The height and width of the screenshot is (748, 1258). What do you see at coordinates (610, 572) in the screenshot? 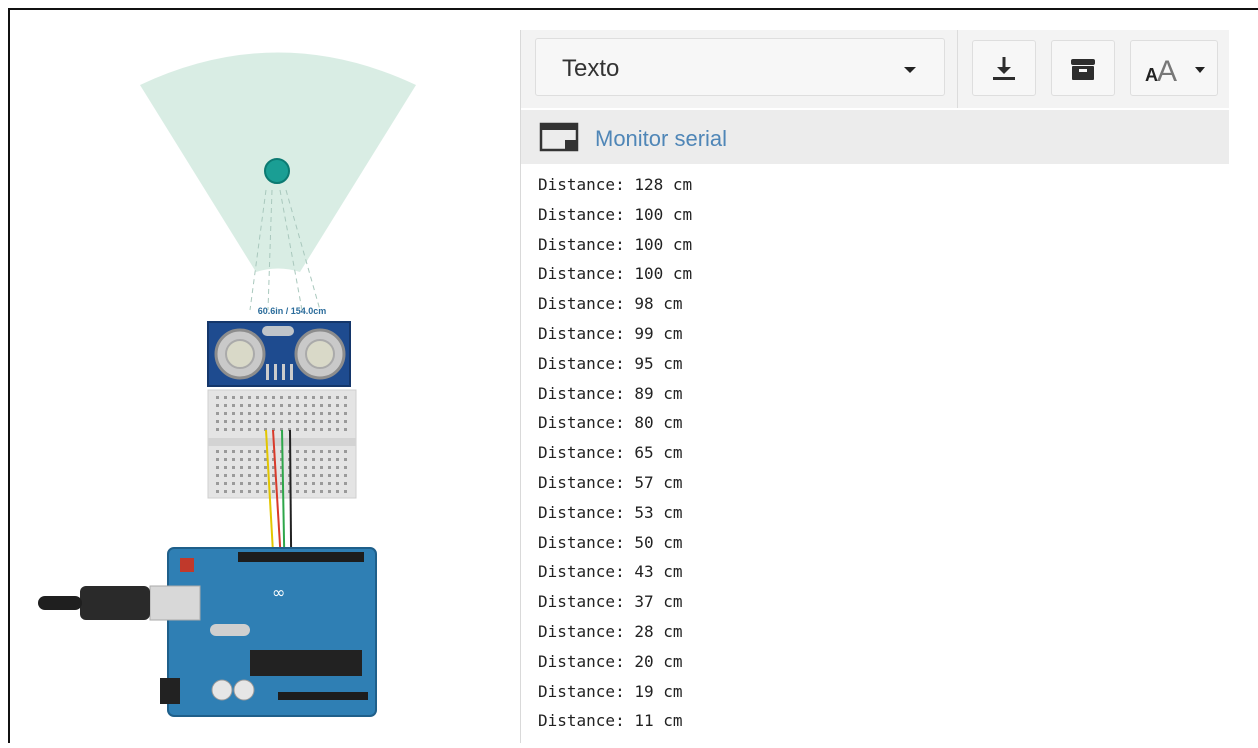
I see `serial-line: Distance: 43 cm` at bounding box center [610, 572].